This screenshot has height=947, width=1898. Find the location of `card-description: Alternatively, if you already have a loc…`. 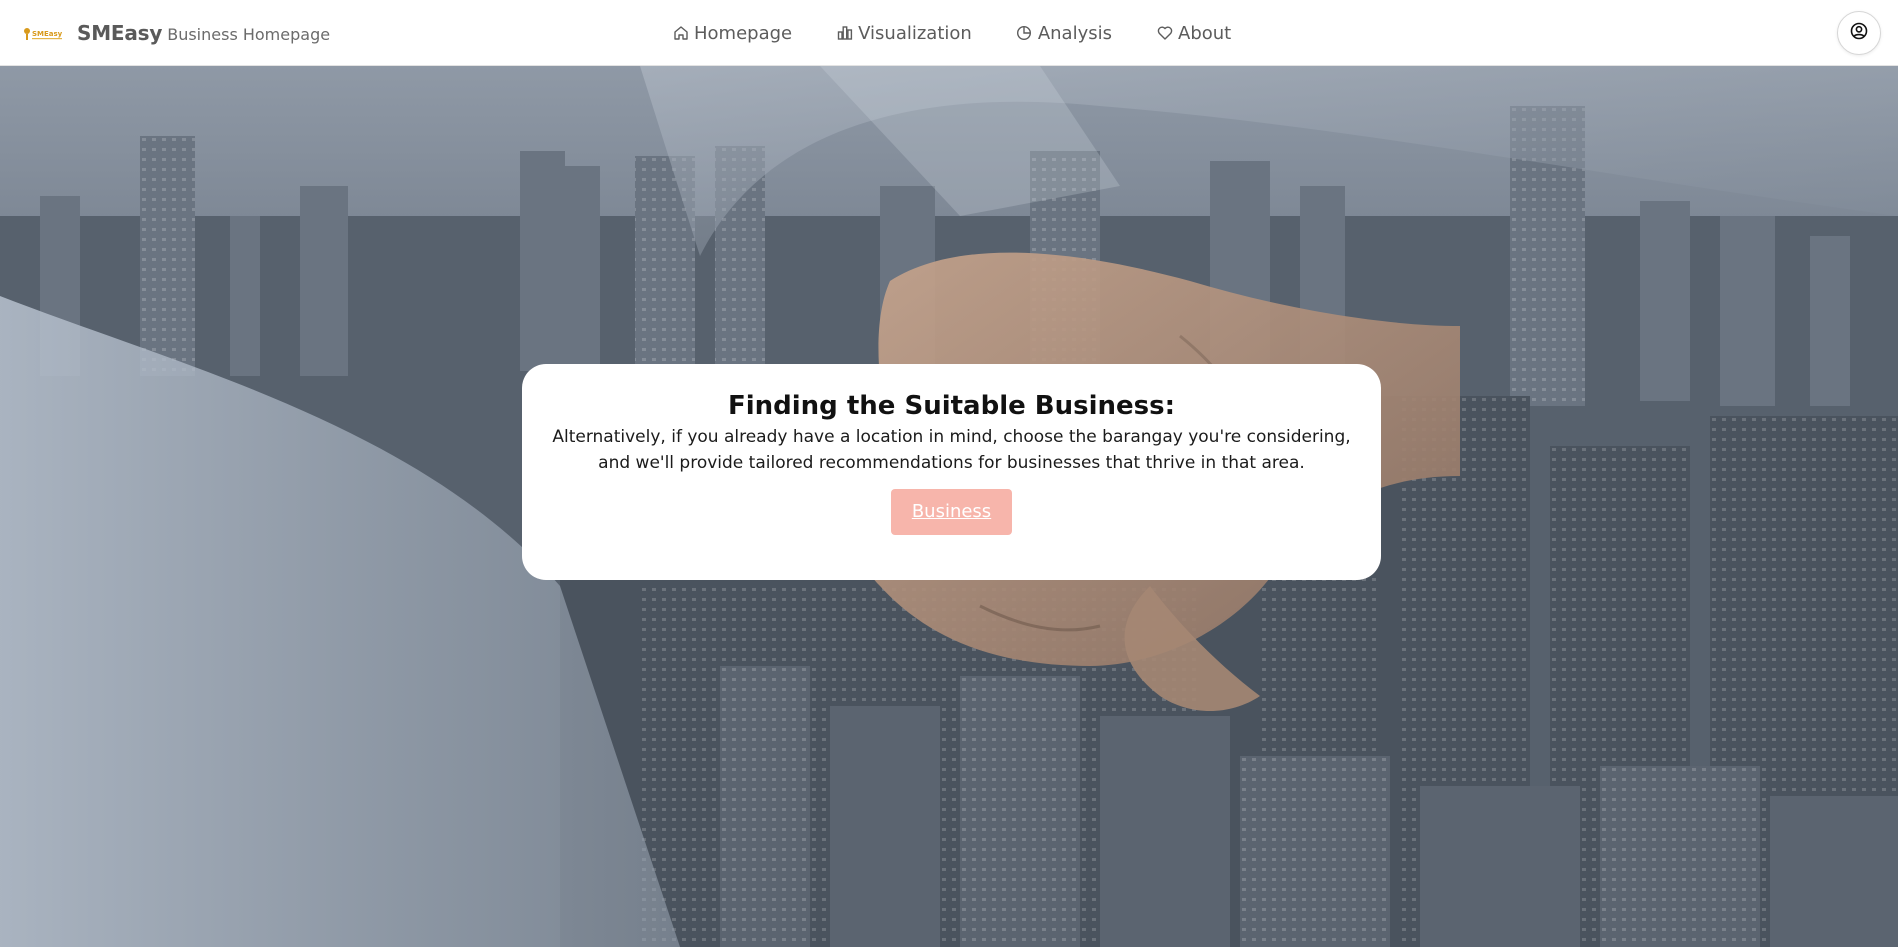

card-description: Alternatively, if you already have a loc… is located at coordinates (952, 450).